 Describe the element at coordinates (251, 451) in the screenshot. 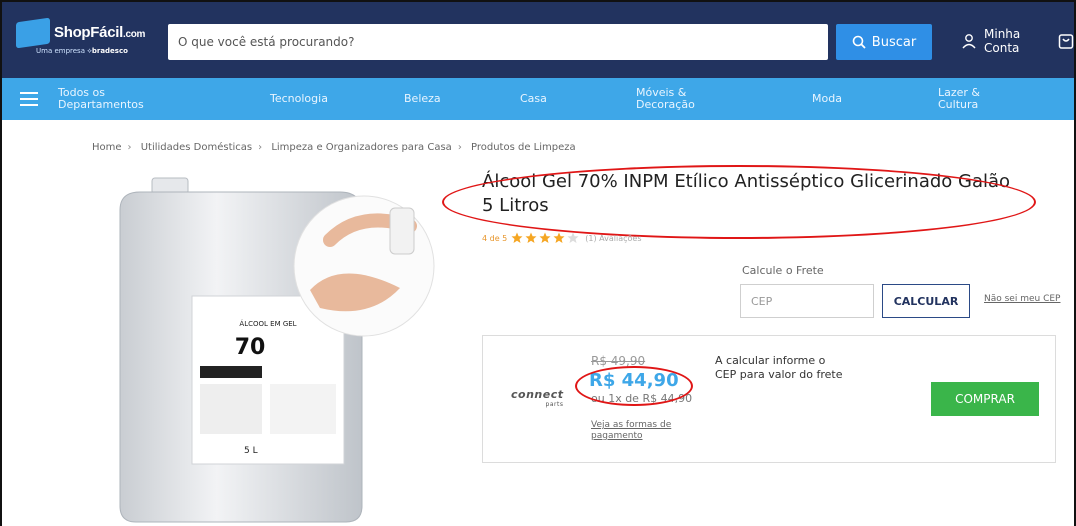

I see `label-volume-text: 5 L` at that location.